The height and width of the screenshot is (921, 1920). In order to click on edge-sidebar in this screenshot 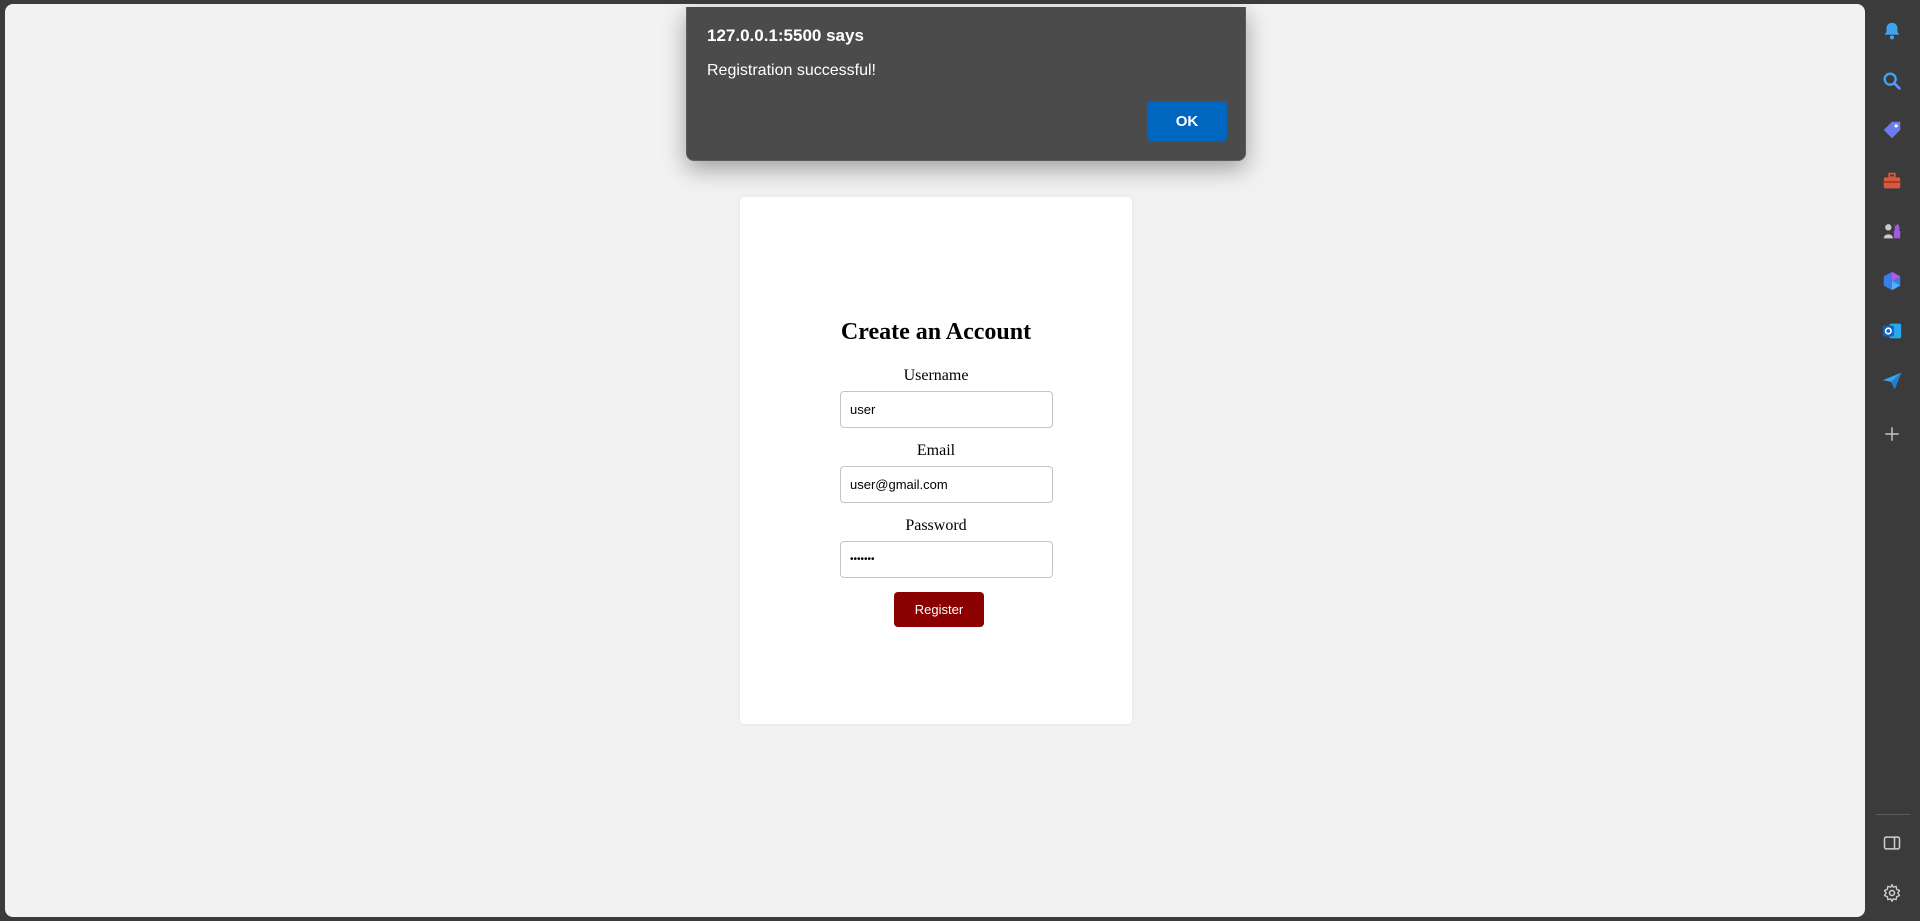, I will do `click(1893, 460)`.